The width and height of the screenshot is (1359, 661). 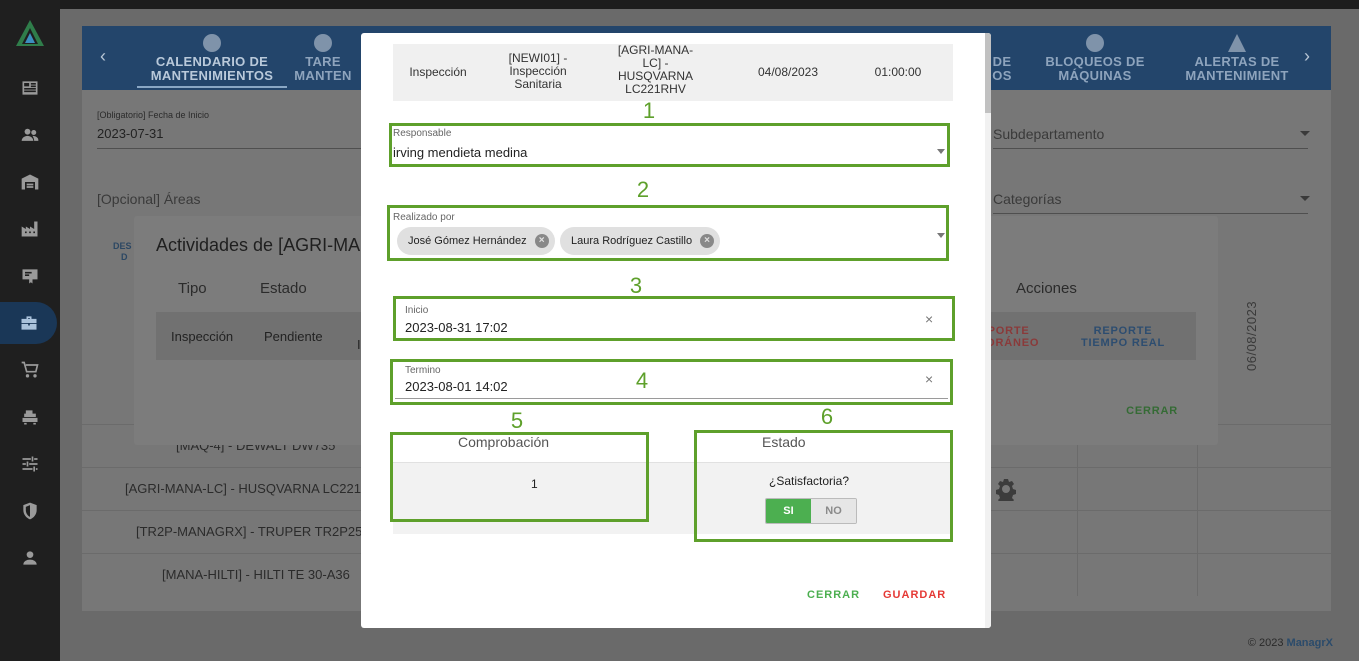 What do you see at coordinates (153, 115) in the screenshot?
I see `start-date-label: [Obligatorio] Fecha de Inicio` at bounding box center [153, 115].